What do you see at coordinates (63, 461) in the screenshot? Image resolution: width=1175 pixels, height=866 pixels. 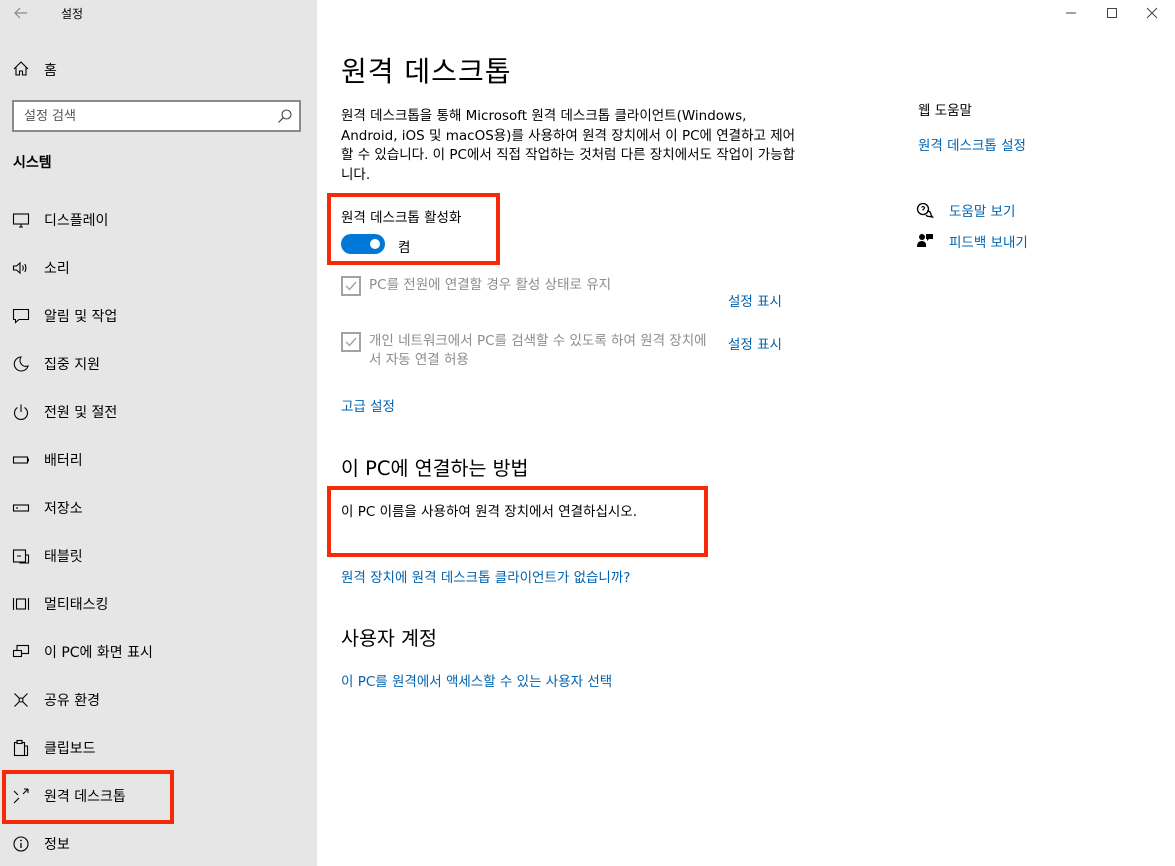 I see `sidebar-item-label: 배터리` at bounding box center [63, 461].